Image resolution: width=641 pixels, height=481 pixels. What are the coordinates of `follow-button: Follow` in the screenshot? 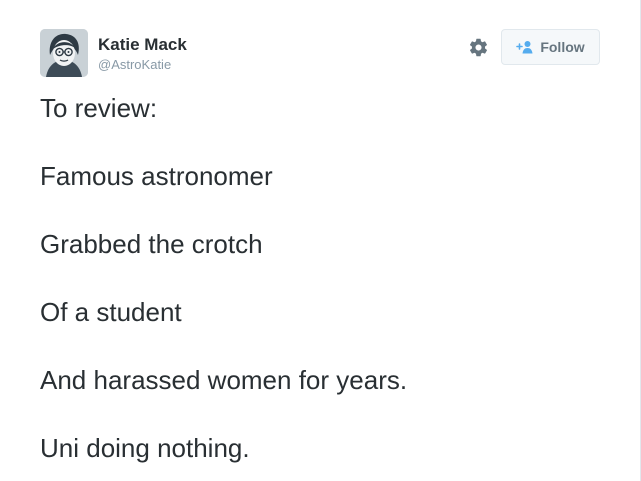 It's located at (550, 47).